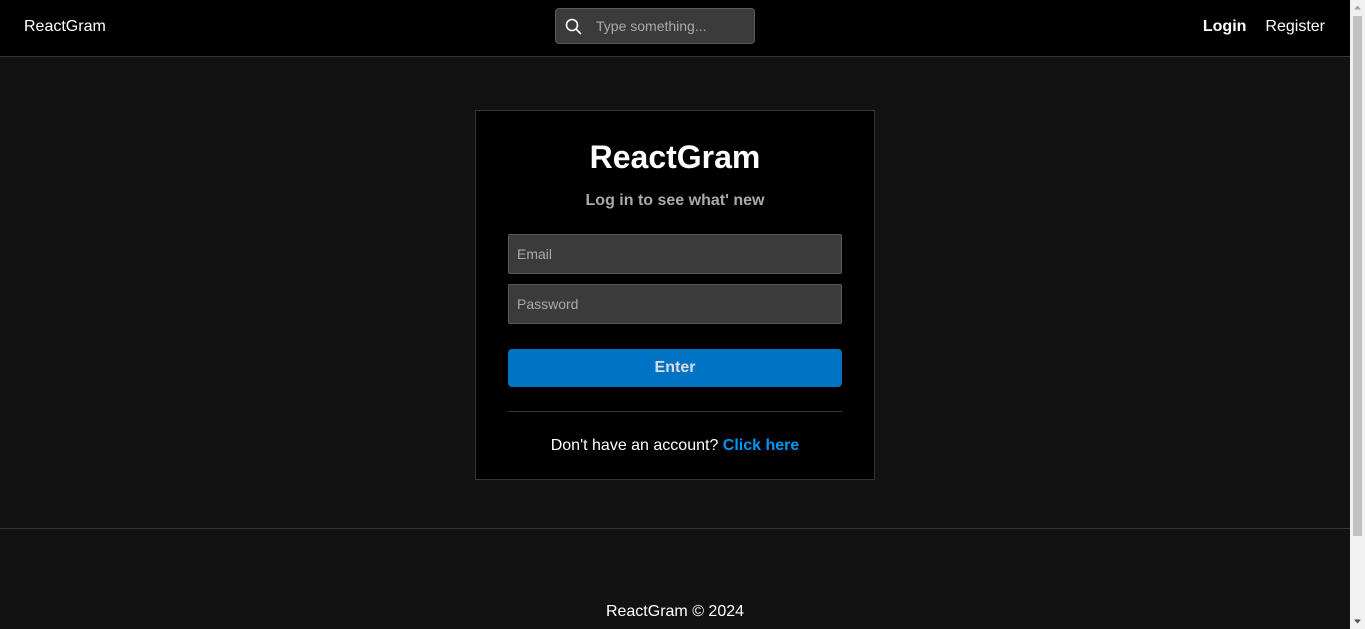 The image size is (1365, 629). I want to click on signup-prompt-text: Don't have an account?, so click(634, 445).